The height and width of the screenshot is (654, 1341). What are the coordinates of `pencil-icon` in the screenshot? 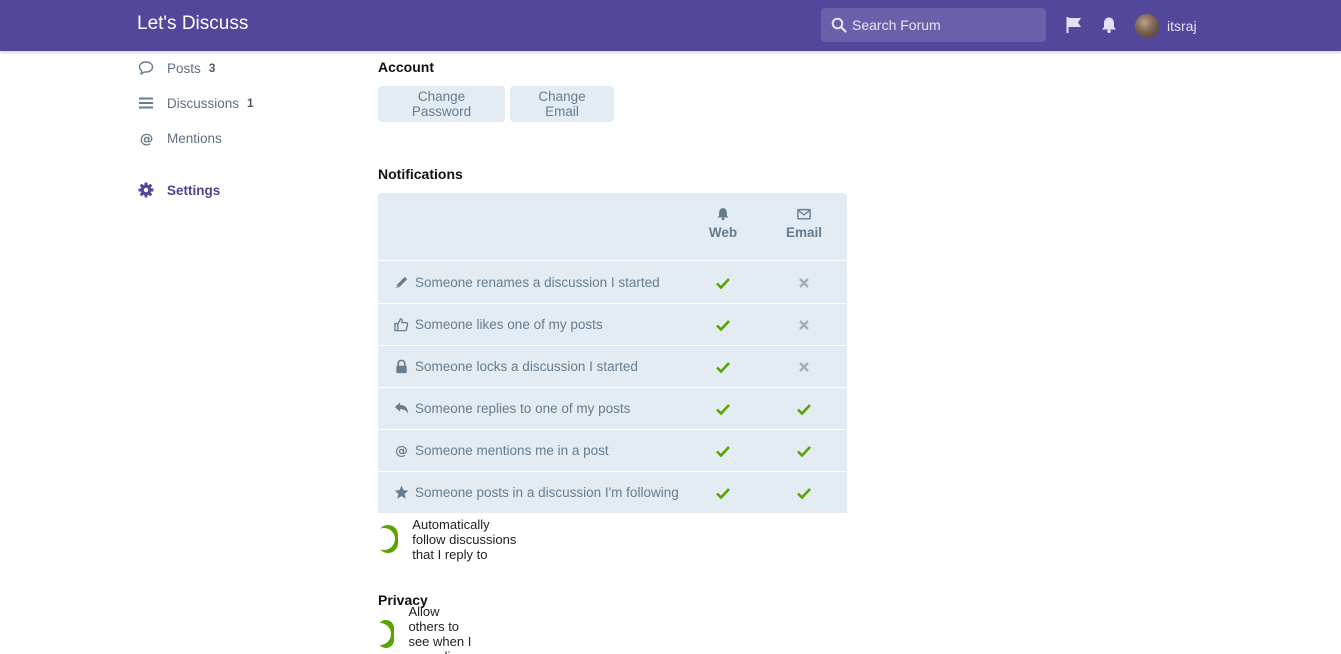 It's located at (401, 282).